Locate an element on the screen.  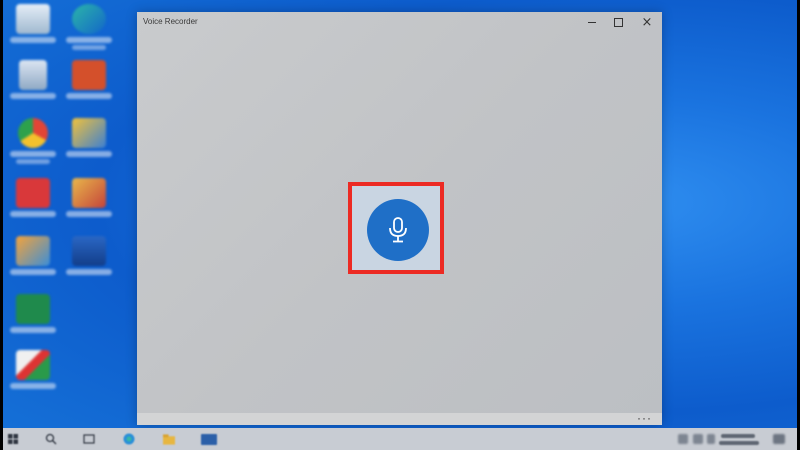
chrome-icon is located at coordinates (33, 133).